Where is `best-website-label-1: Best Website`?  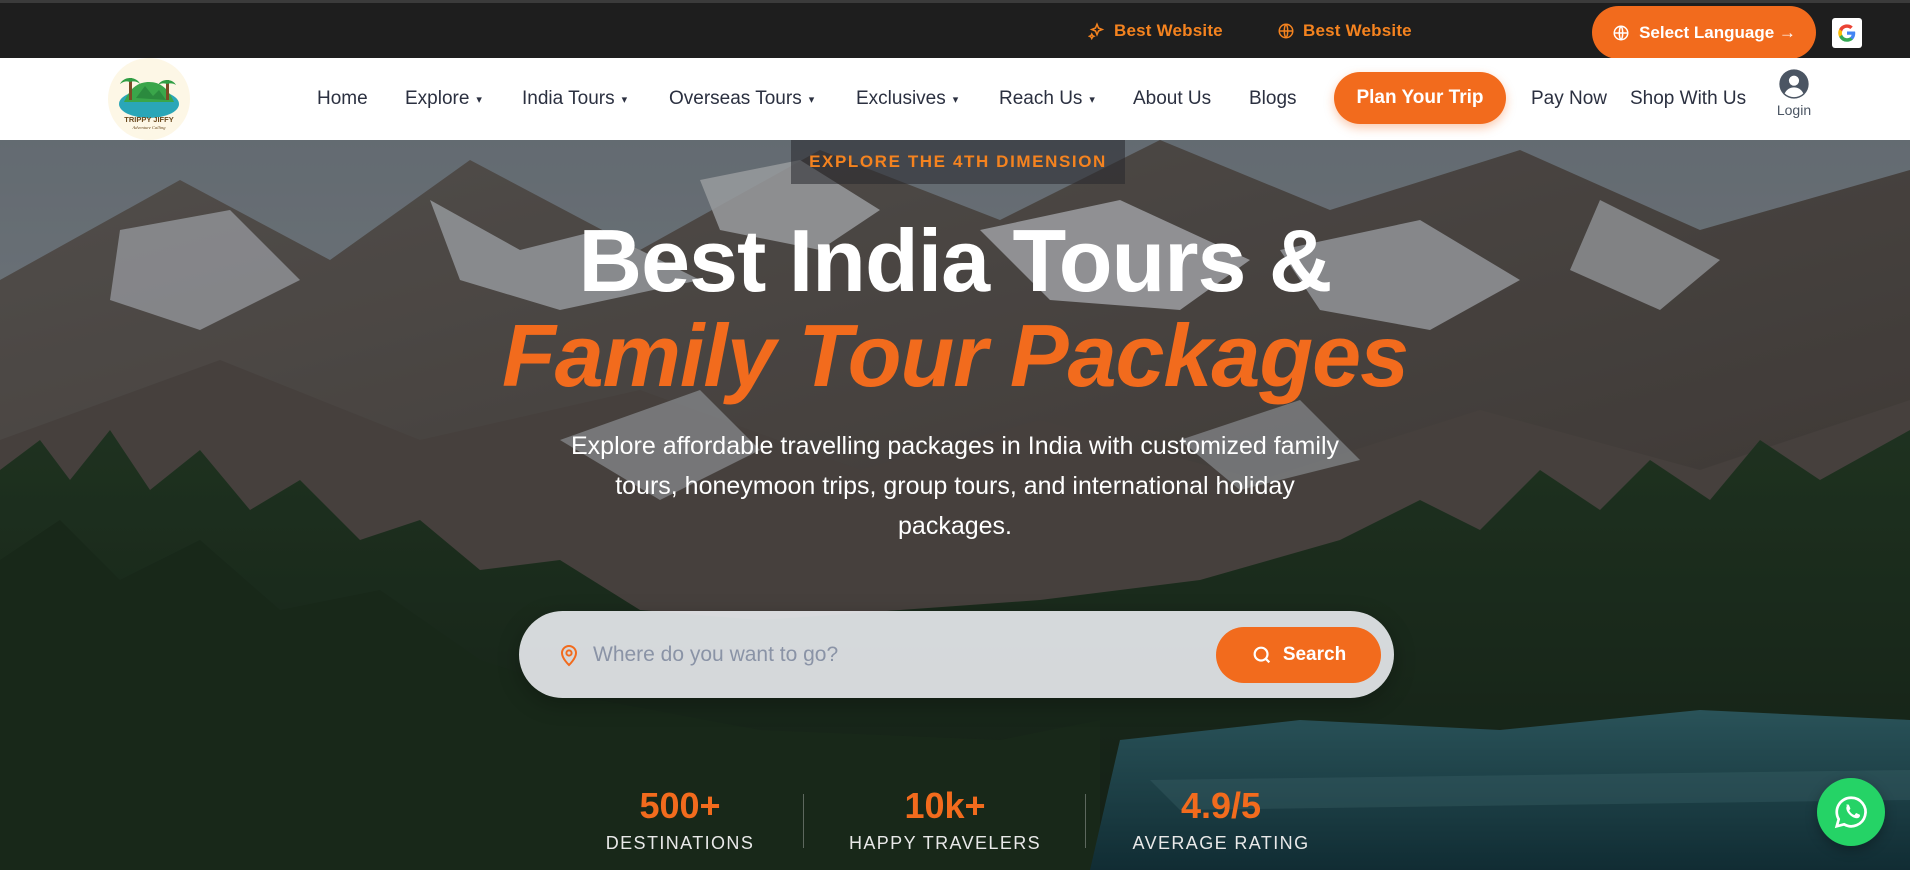 best-website-label-1: Best Website is located at coordinates (1168, 30).